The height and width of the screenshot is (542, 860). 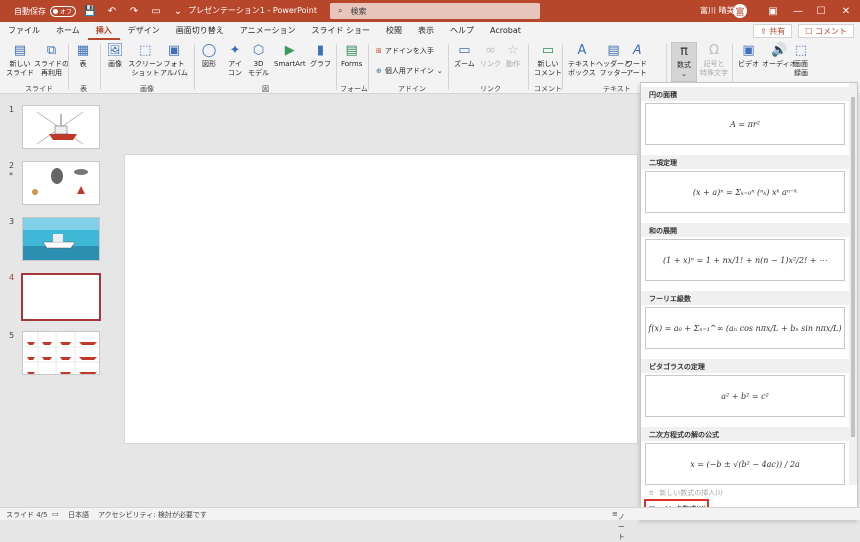 I want to click on shapes-icon: ◯, so click(x=209, y=50).